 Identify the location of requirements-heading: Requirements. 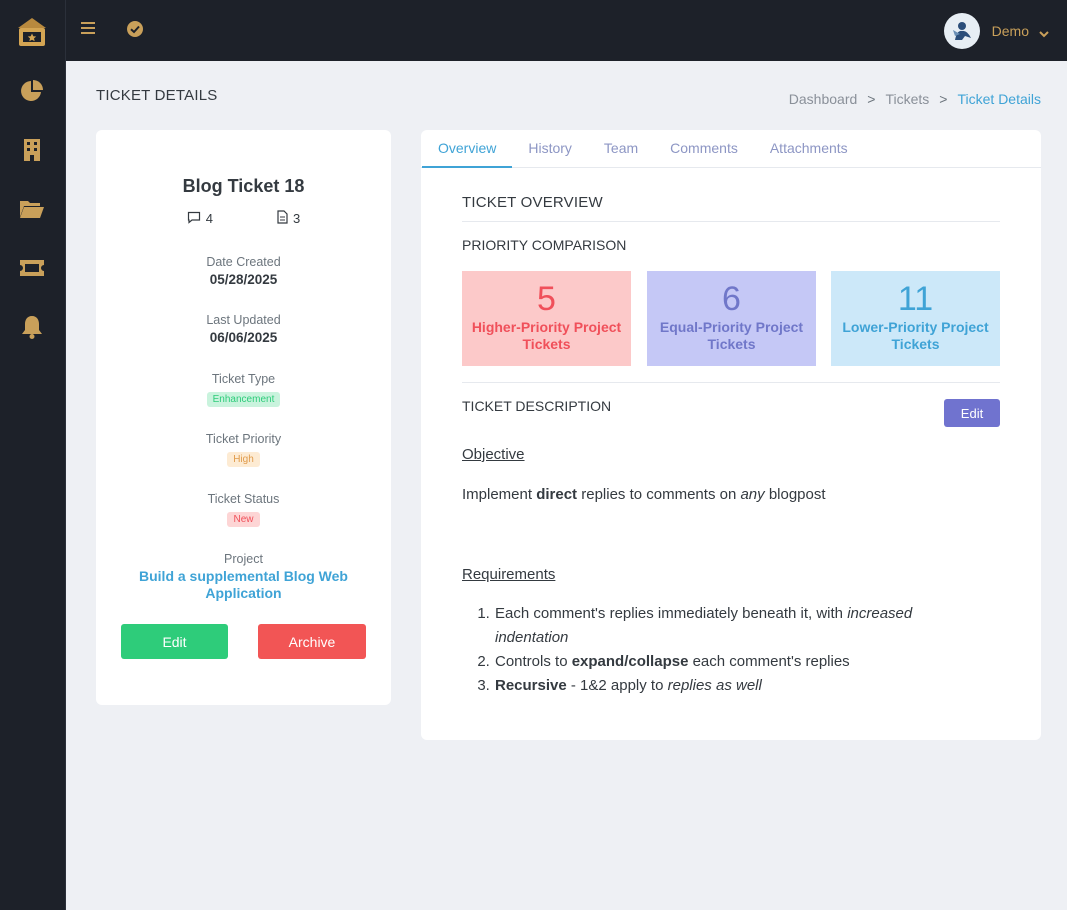
(731, 574).